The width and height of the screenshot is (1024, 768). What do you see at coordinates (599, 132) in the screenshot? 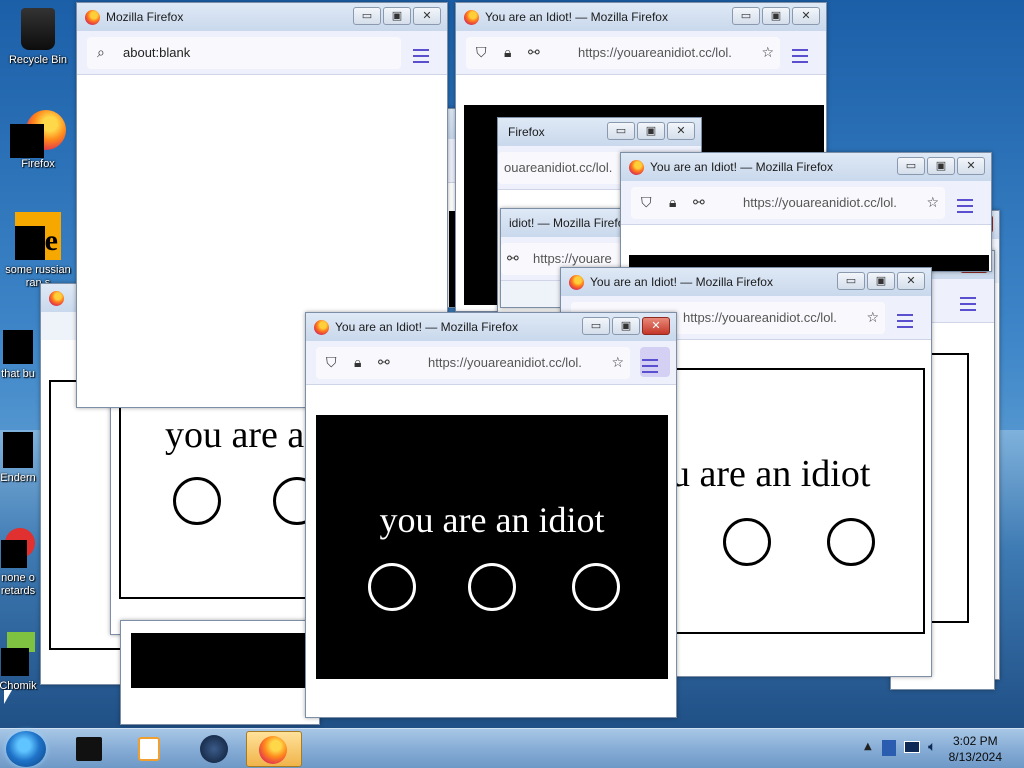
I see `window-titlebar: Firefox ▭ ▣ ✕` at bounding box center [599, 132].